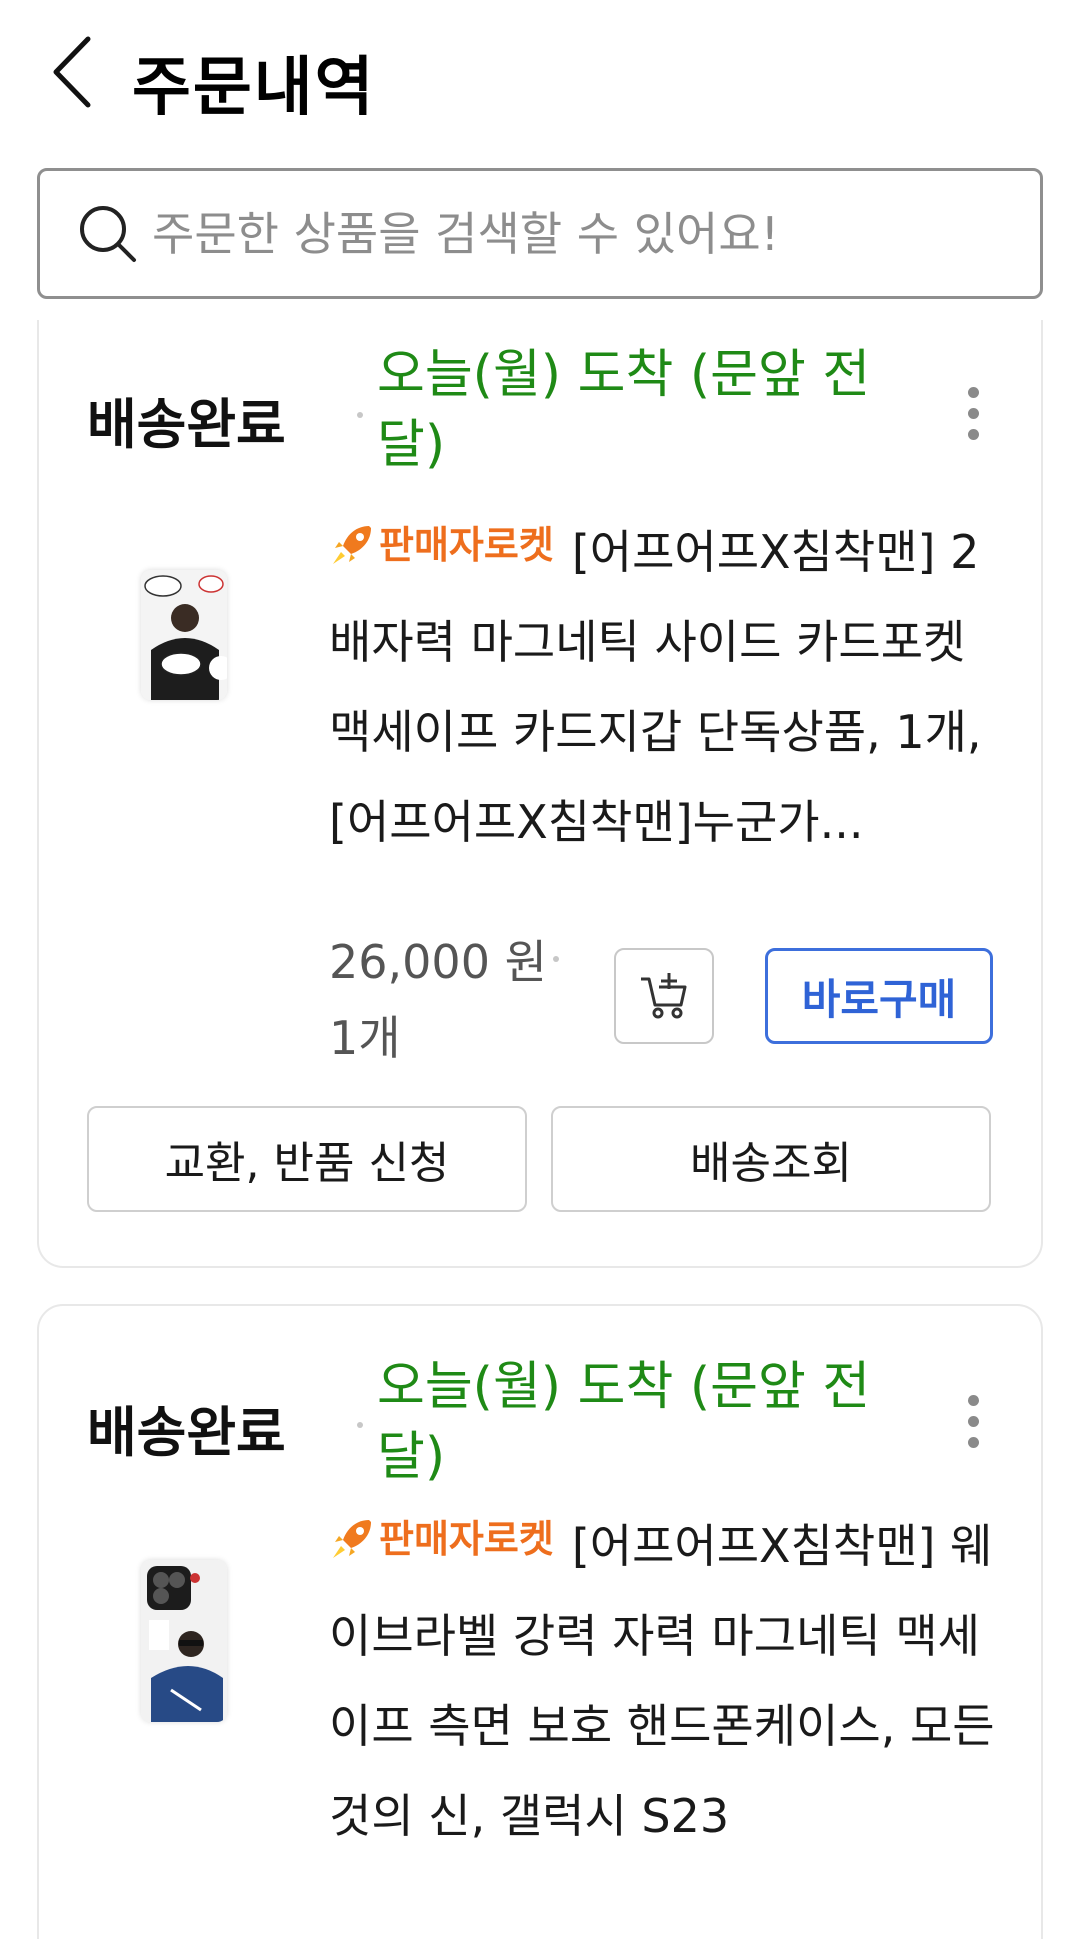 The image size is (1080, 1939). I want to click on search-input, so click(582, 233).